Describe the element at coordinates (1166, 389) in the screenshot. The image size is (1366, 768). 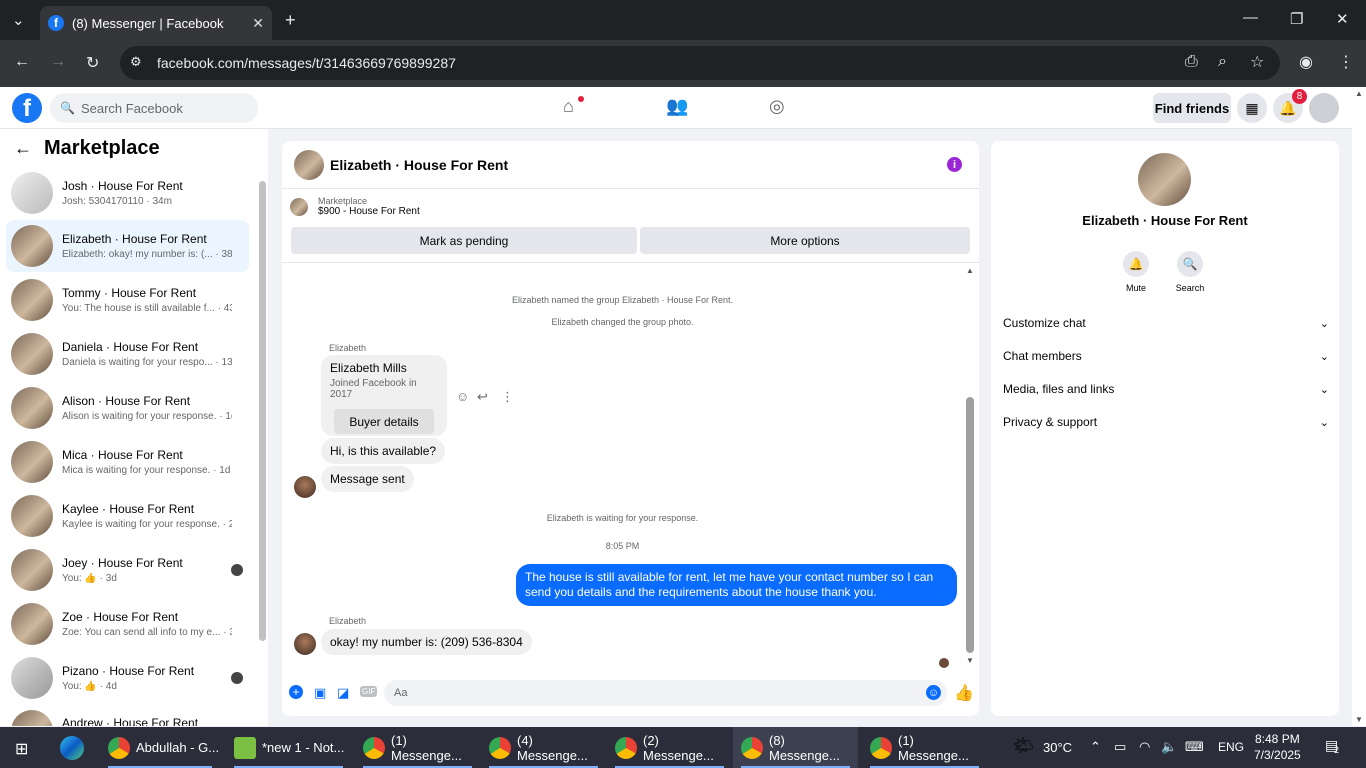
I see `media-files-section: Media, files and links ⌄` at that location.